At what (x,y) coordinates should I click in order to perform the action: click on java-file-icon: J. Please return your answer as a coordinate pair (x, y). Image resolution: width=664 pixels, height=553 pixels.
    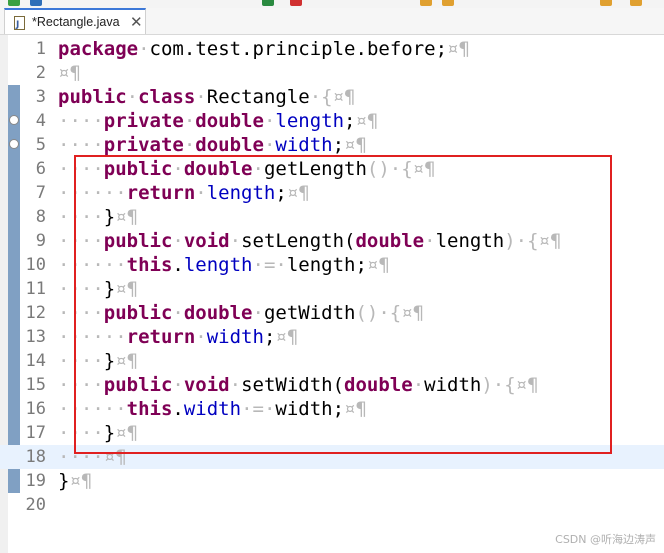
    Looking at the image, I should click on (19, 23).